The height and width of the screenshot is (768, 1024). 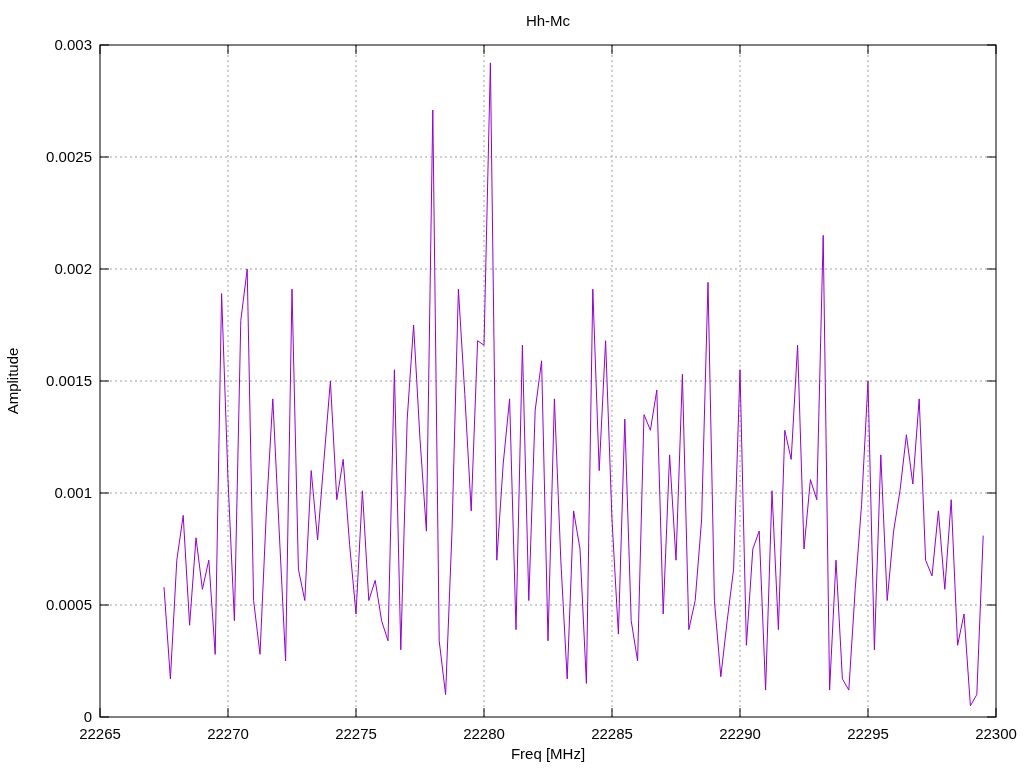 What do you see at coordinates (87, 716) in the screenshot?
I see `tick-label: 0` at bounding box center [87, 716].